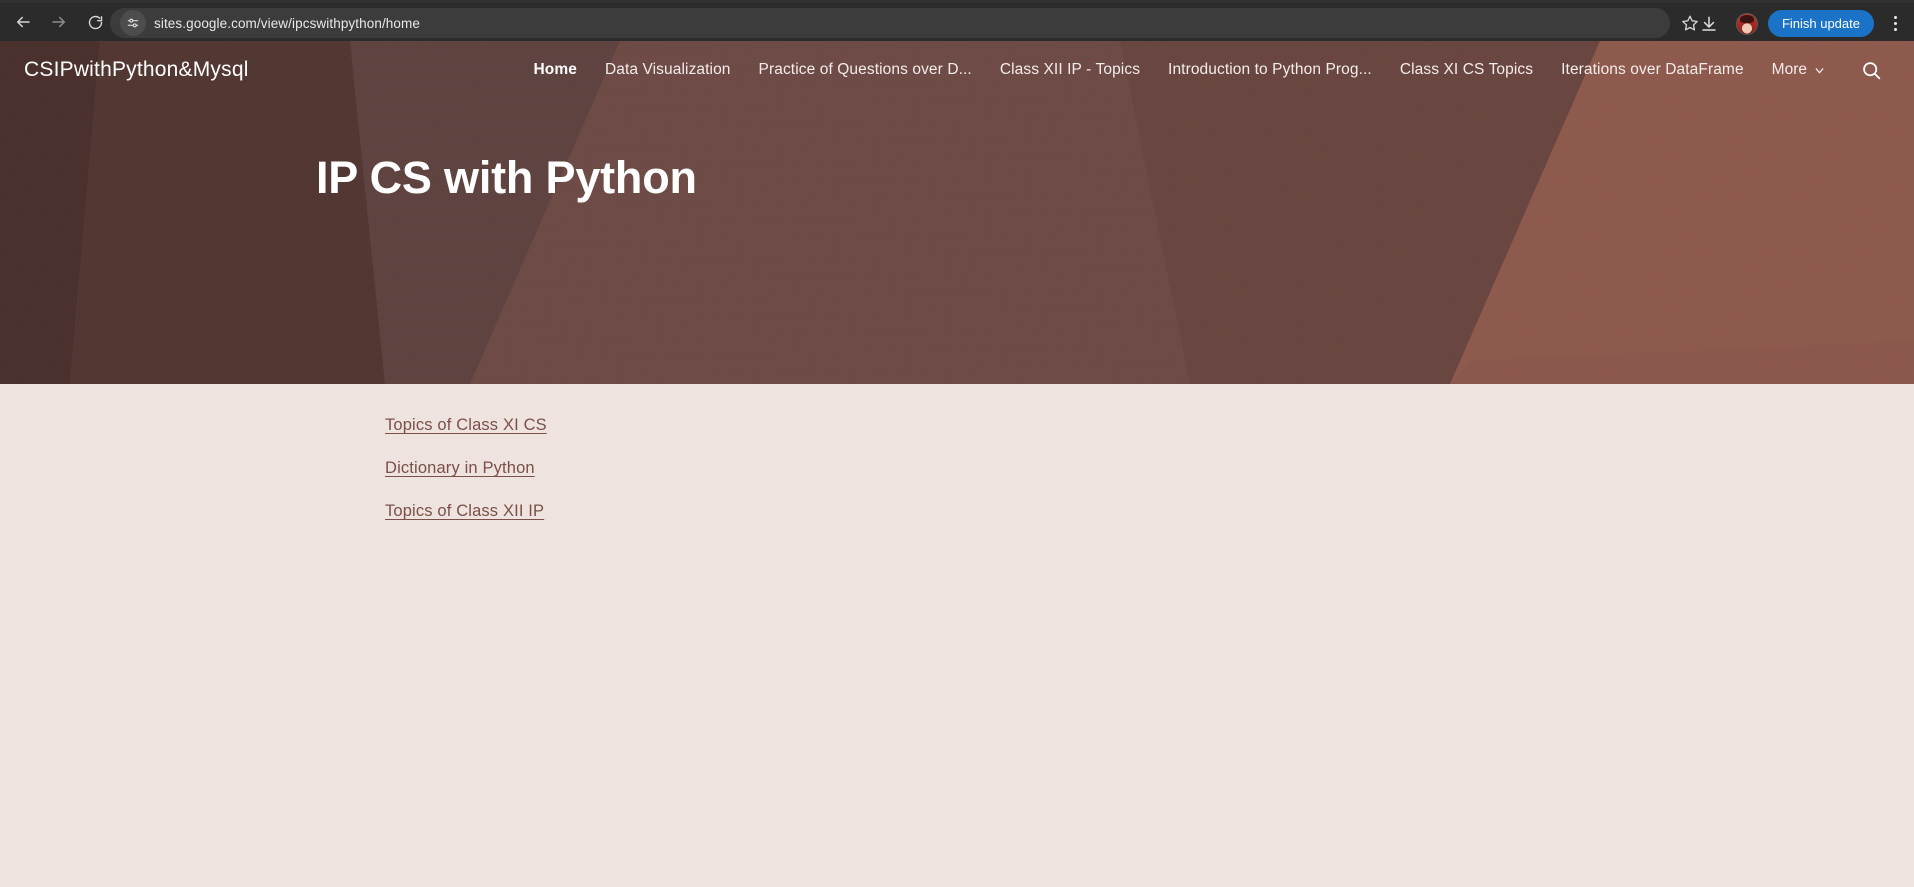 The height and width of the screenshot is (887, 1914). What do you see at coordinates (1652, 70) in the screenshot?
I see `nav-item-iterations-over-dataframe: Iterations over DataFrame` at bounding box center [1652, 70].